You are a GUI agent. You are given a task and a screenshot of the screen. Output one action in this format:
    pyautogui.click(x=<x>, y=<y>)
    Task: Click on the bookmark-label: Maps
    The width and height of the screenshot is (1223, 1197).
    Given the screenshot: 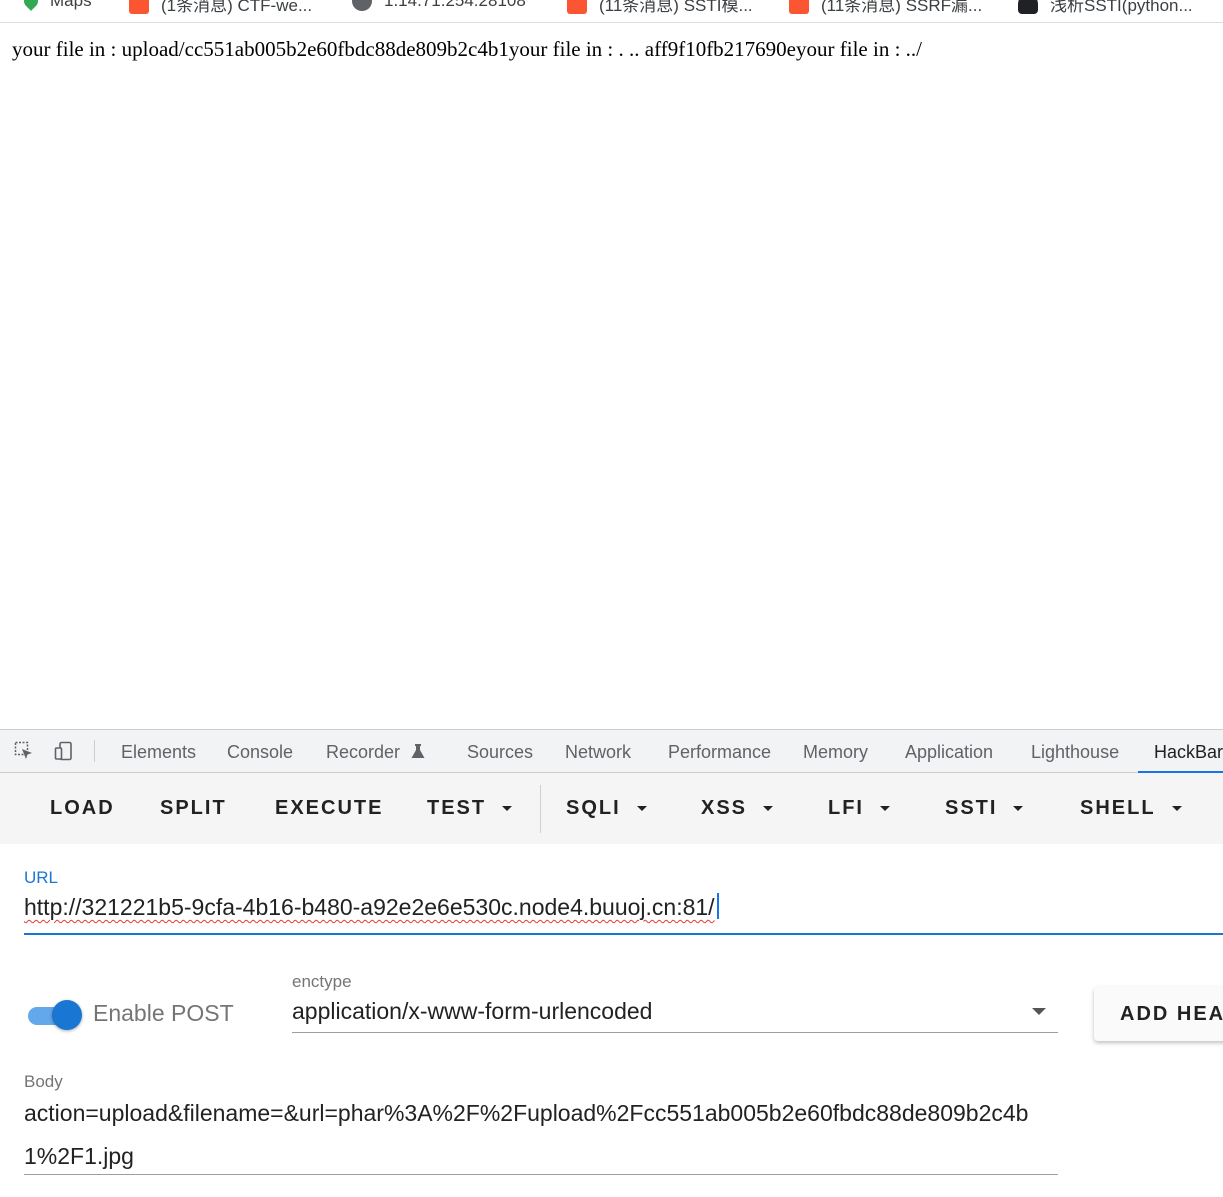 What is the action you would take?
    pyautogui.click(x=71, y=5)
    